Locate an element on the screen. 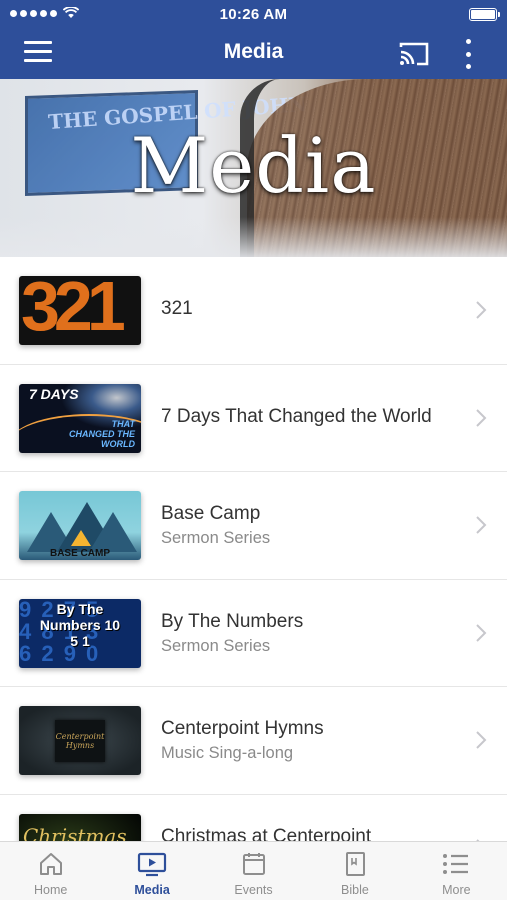 This screenshot has height=900, width=507. tab-bar: Home Media Events Bible More is located at coordinates (253, 870).